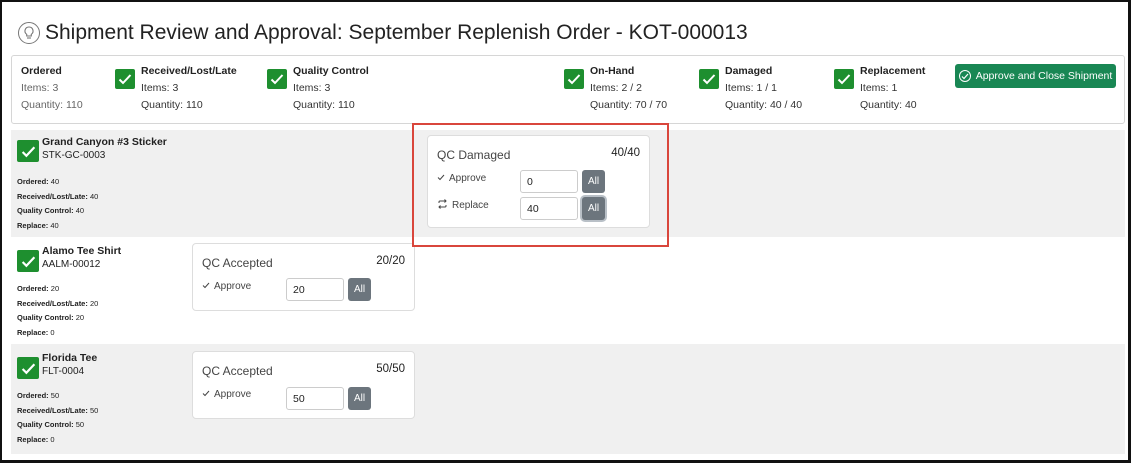 The image size is (1131, 463). I want to click on summary-replacement: Replacement Items: 1 Quantity: 40, so click(892, 90).